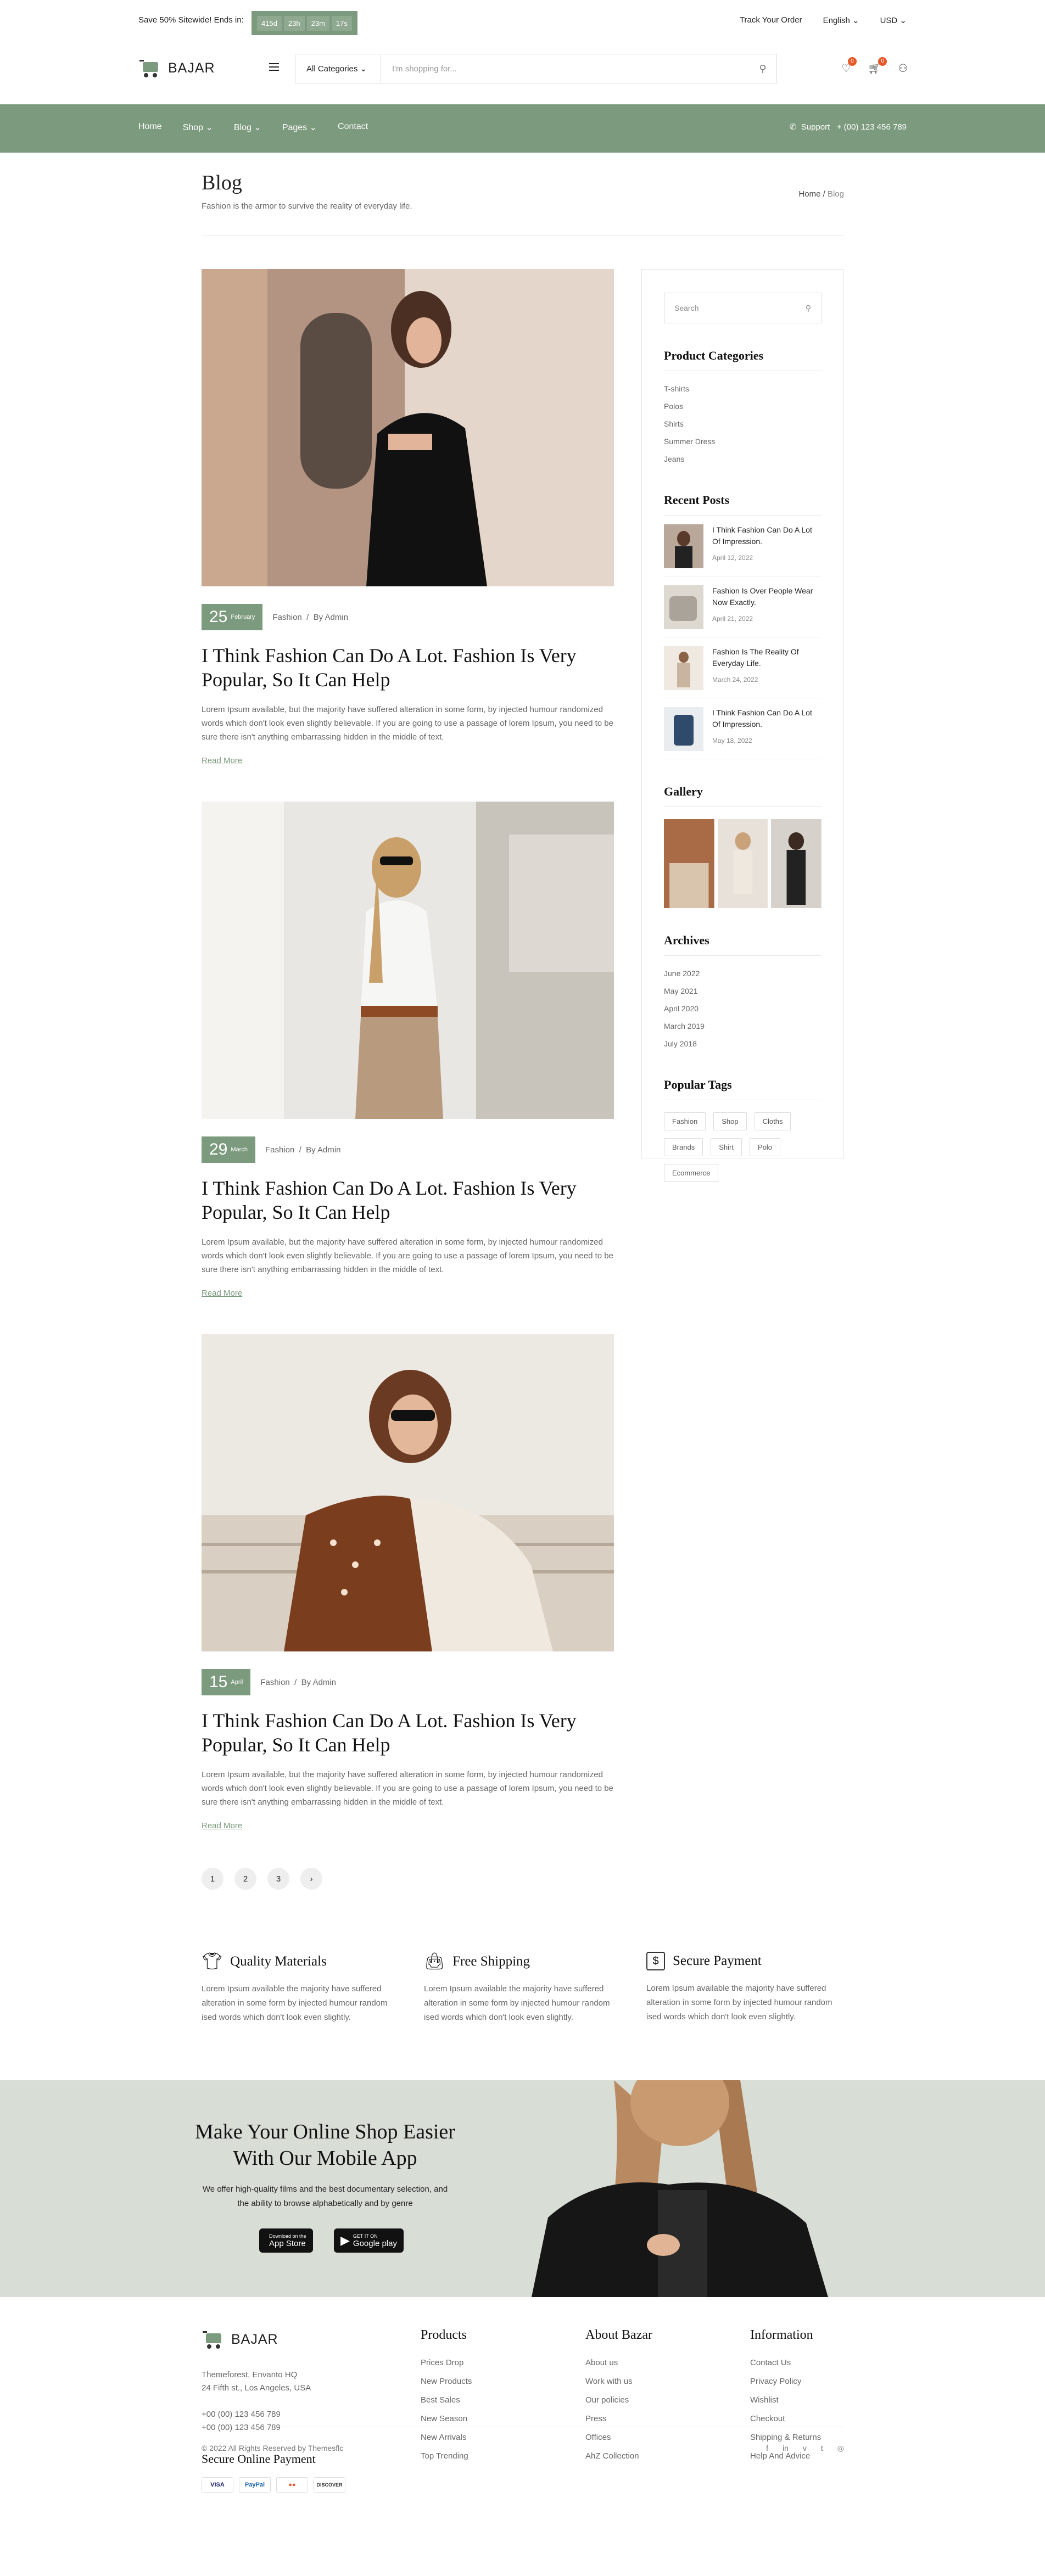 The image size is (1045, 2576). I want to click on nav-contact: Contact, so click(353, 128).